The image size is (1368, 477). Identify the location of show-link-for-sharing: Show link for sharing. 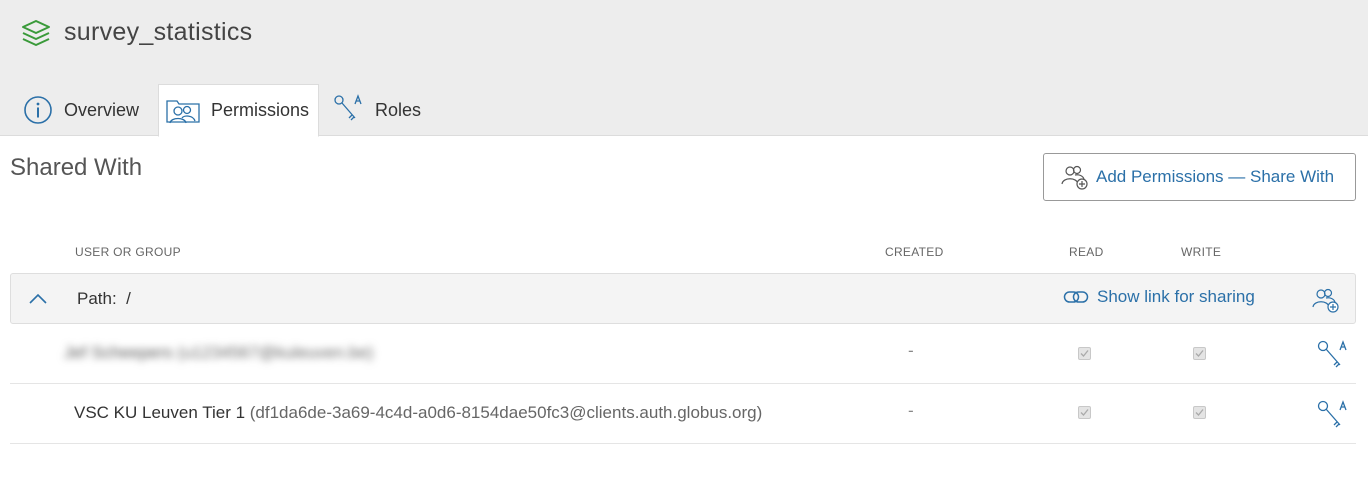
(1159, 297).